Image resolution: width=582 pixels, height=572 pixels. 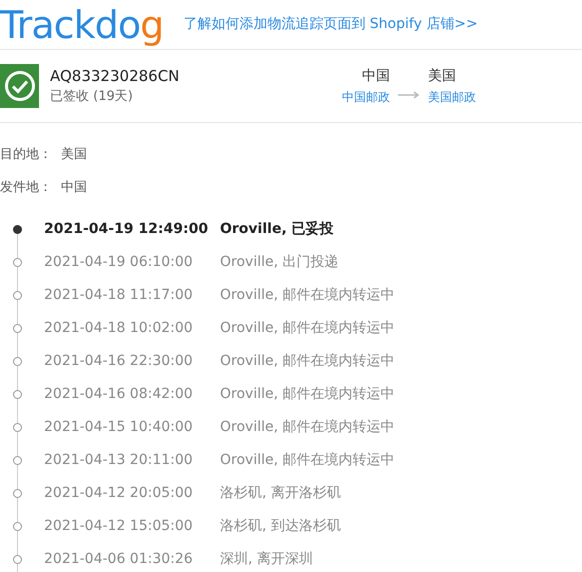 I want to click on event-time: 2021-04-18 10:02:00, so click(x=119, y=328).